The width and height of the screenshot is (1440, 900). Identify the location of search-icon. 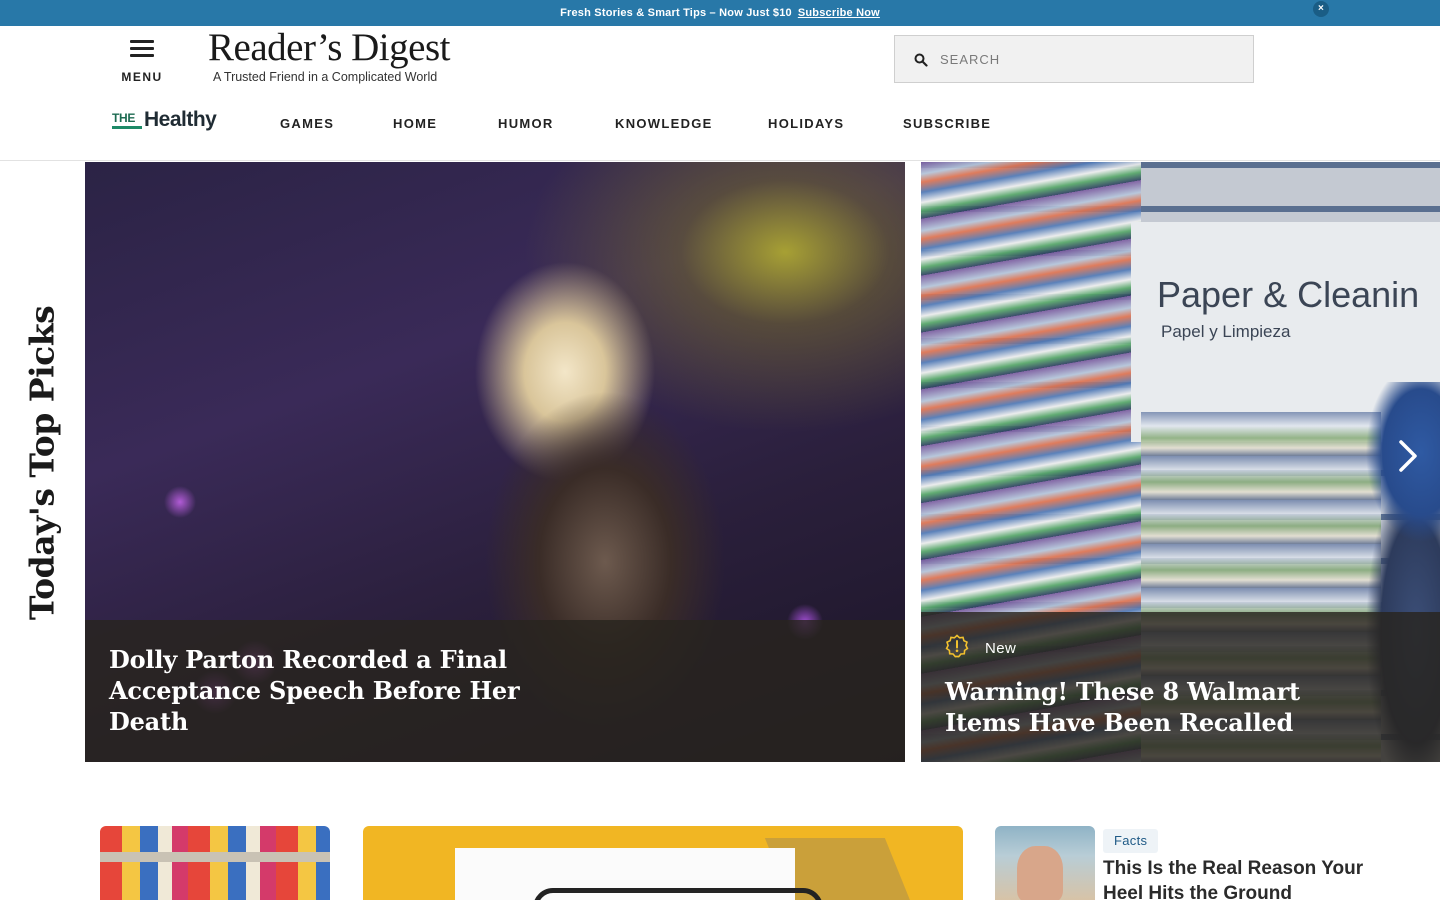
(921, 59).